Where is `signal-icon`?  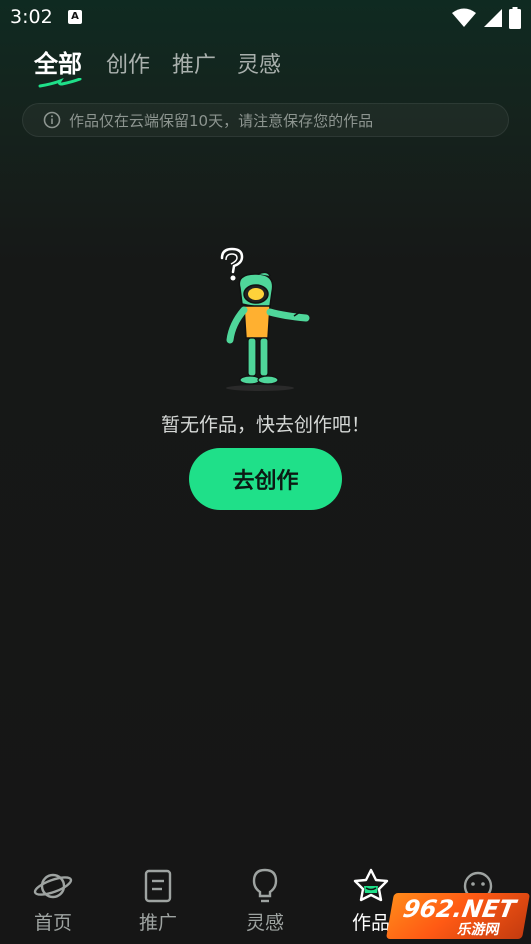
signal-icon is located at coordinates (493, 18).